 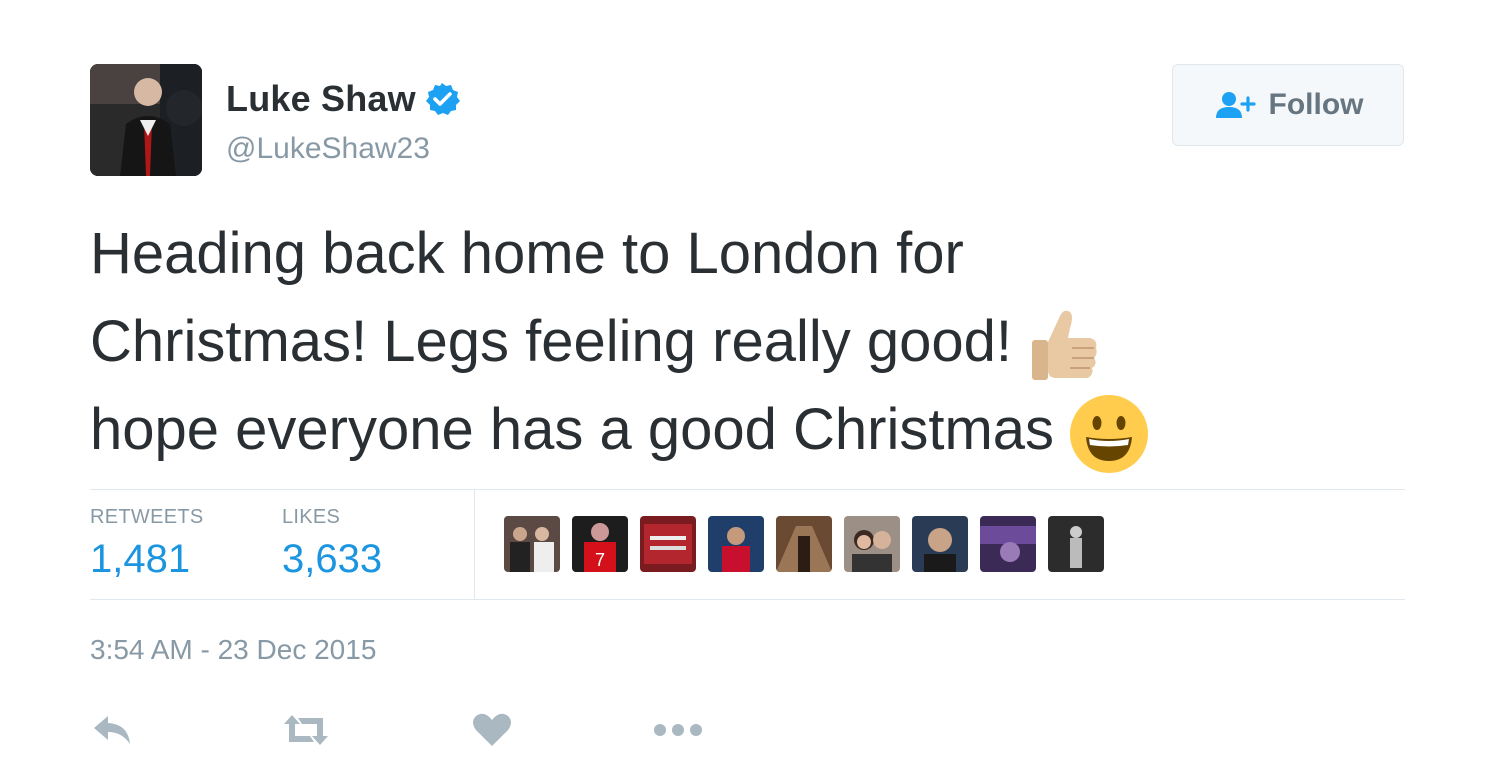 What do you see at coordinates (1109, 433) in the screenshot?
I see `grinning-face-emoji-icon` at bounding box center [1109, 433].